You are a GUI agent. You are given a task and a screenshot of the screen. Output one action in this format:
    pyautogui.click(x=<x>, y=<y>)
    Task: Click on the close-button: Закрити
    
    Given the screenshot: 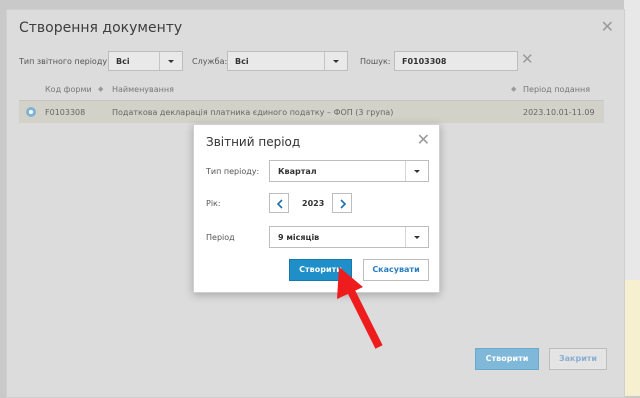 What is the action you would take?
    pyautogui.click(x=578, y=359)
    